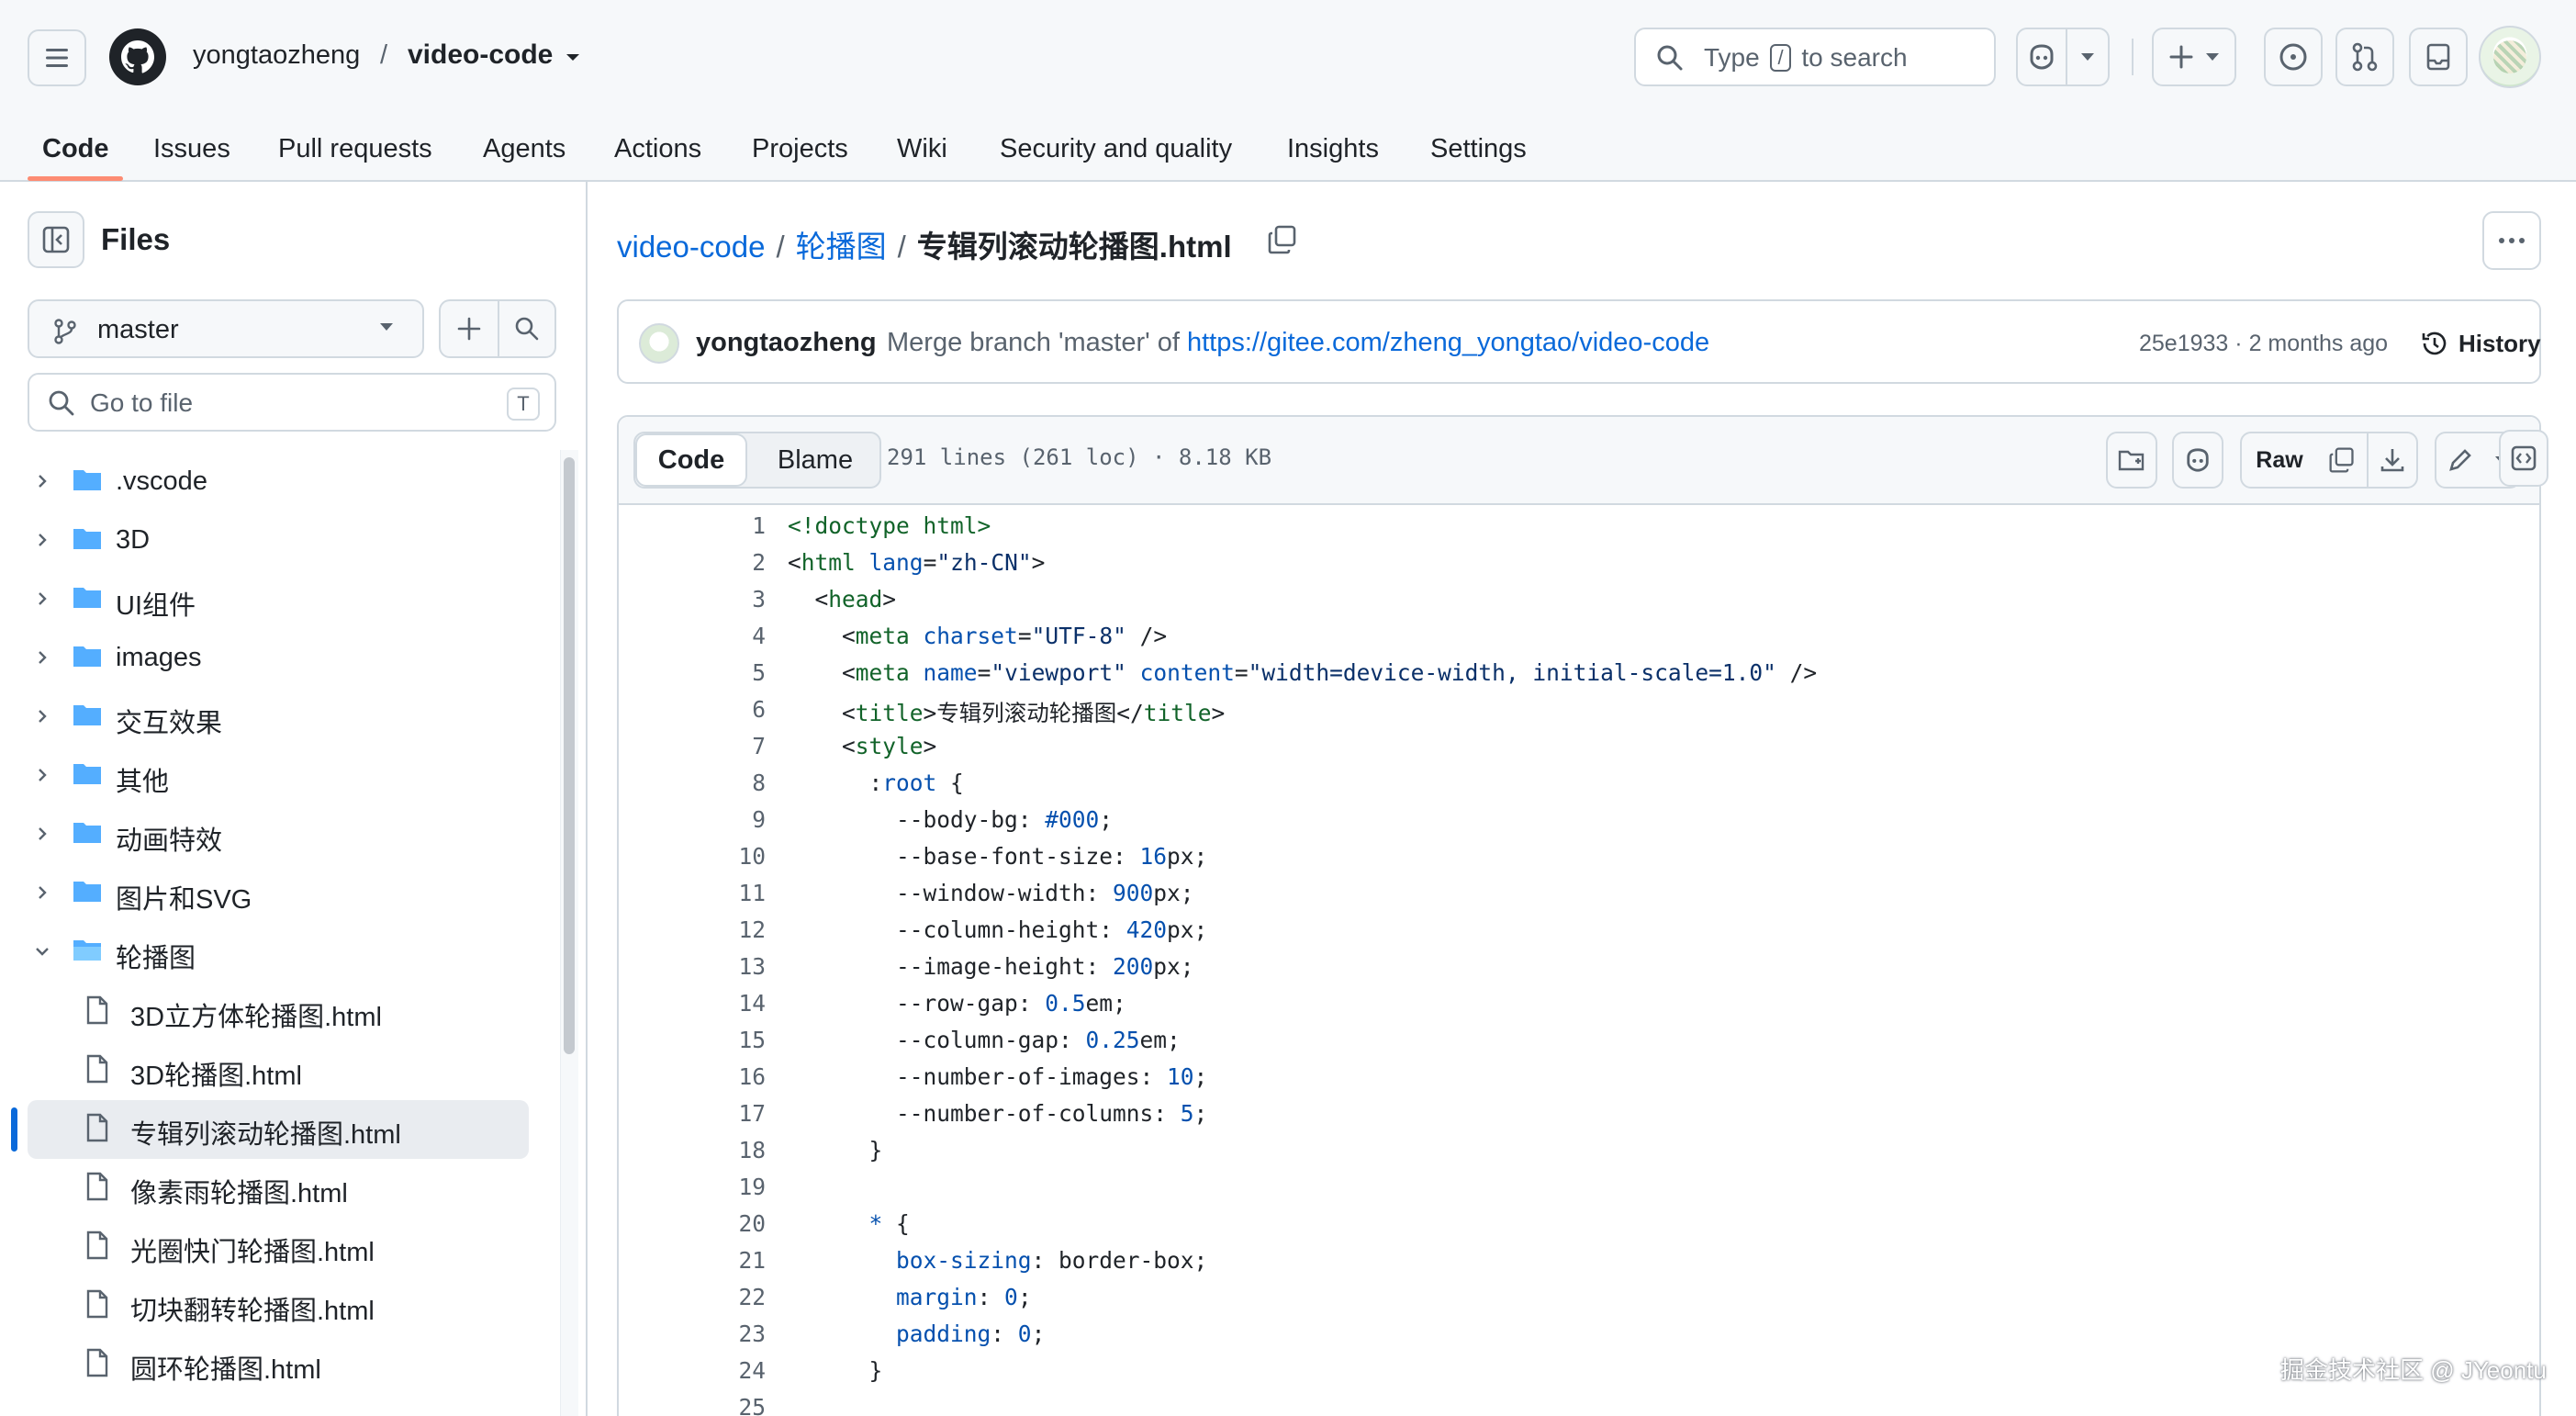 Image resolution: width=2576 pixels, height=1416 pixels. I want to click on line-number: 22, so click(710, 1297).